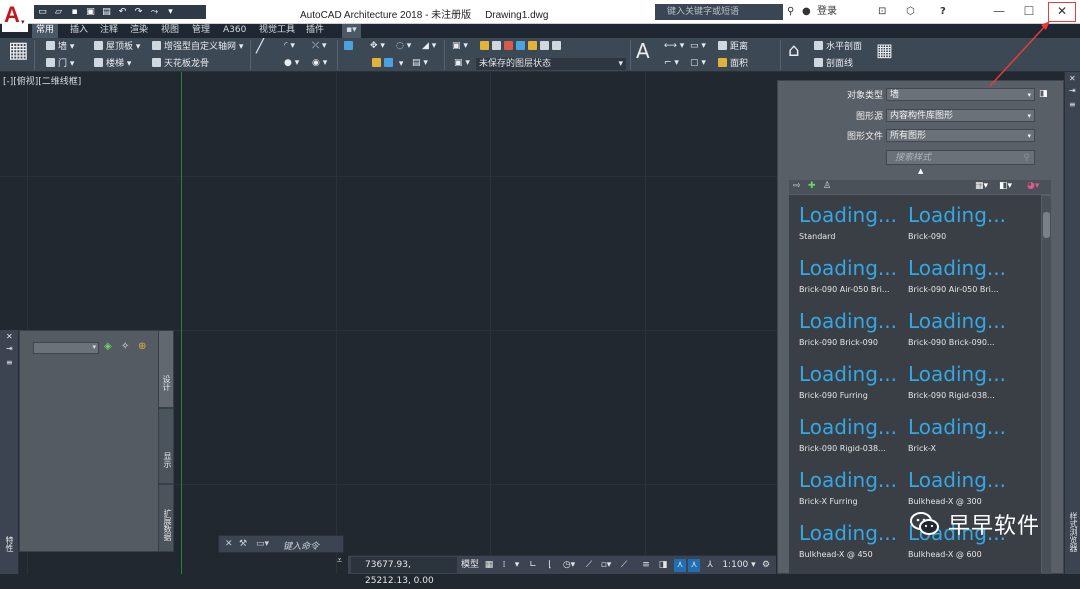 Image resolution: width=1080 pixels, height=589 pixels. I want to click on command-input: 键入命令, so click(301, 545).